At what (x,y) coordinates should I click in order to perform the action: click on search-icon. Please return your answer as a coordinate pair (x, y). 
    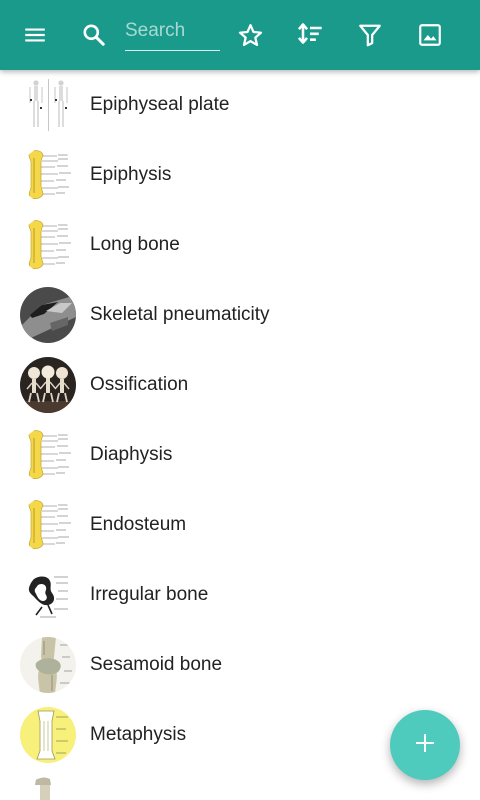
    Looking at the image, I should click on (94, 35).